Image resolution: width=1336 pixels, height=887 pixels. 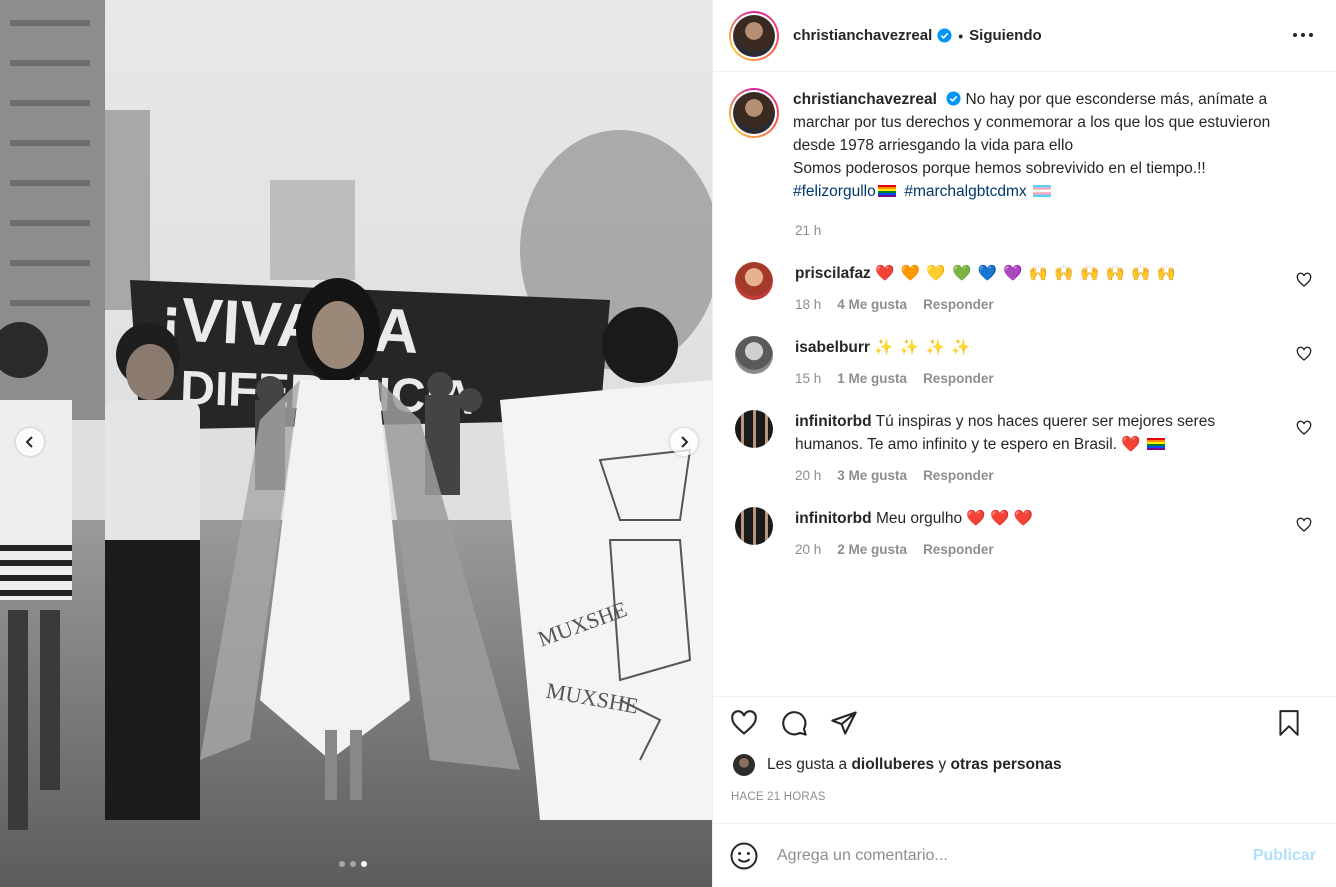 I want to click on hashtag-link: #marchalgbtcdmx, so click(x=965, y=191).